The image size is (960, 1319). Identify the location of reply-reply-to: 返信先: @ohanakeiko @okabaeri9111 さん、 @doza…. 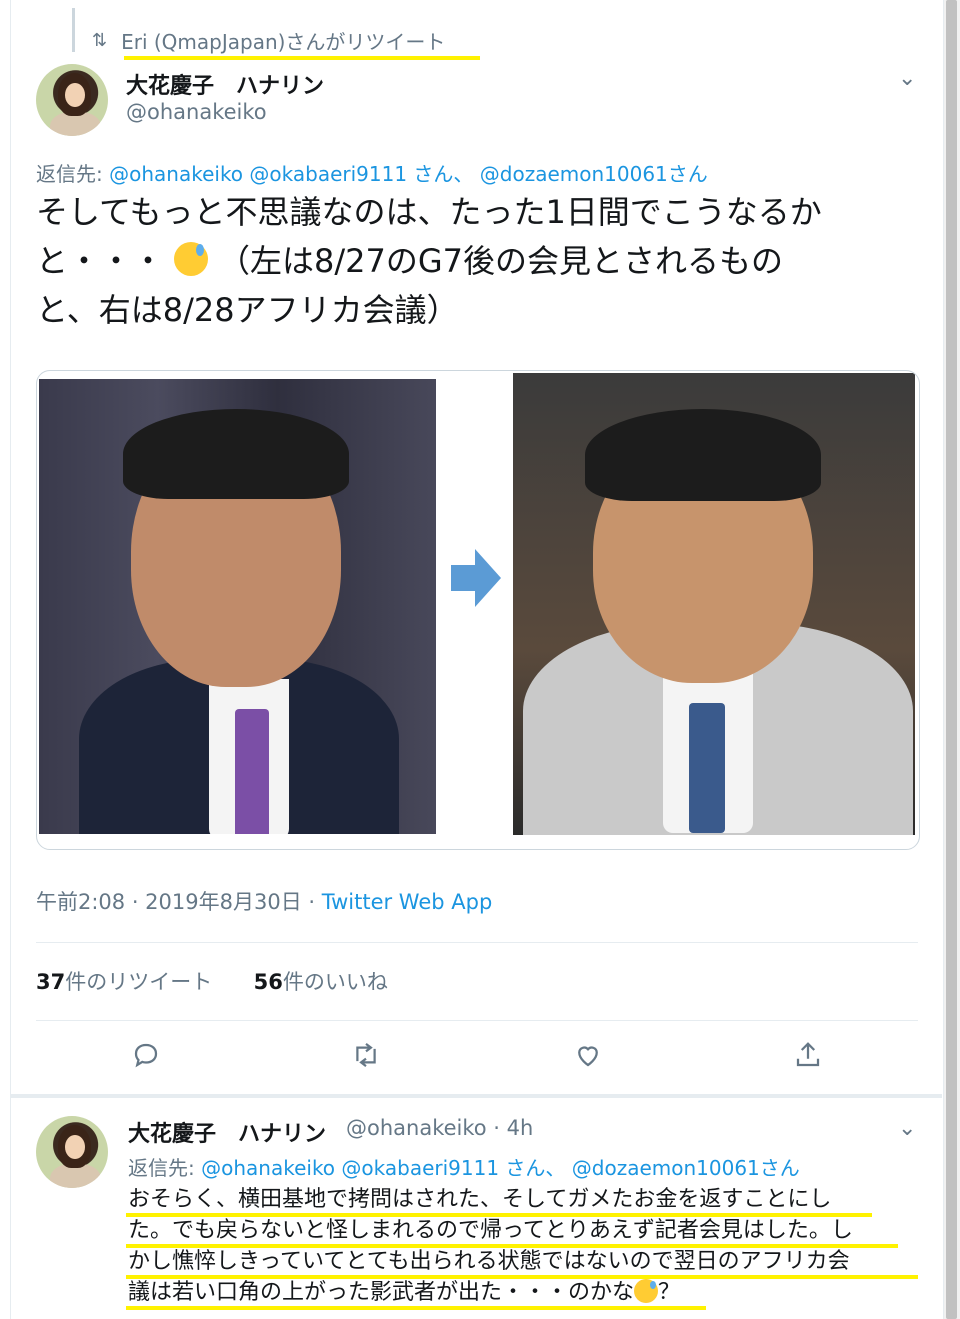
(464, 1166).